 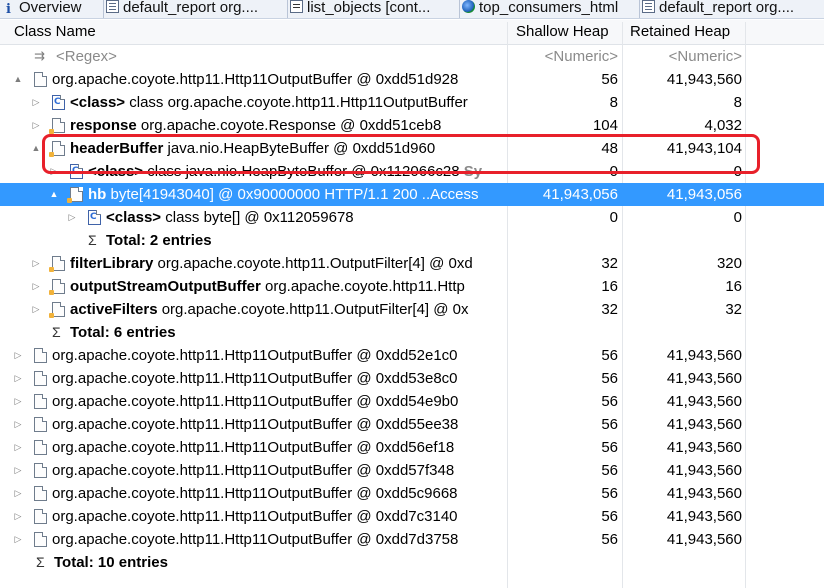 I want to click on retained-heap-cell: 16, so click(x=733, y=286).